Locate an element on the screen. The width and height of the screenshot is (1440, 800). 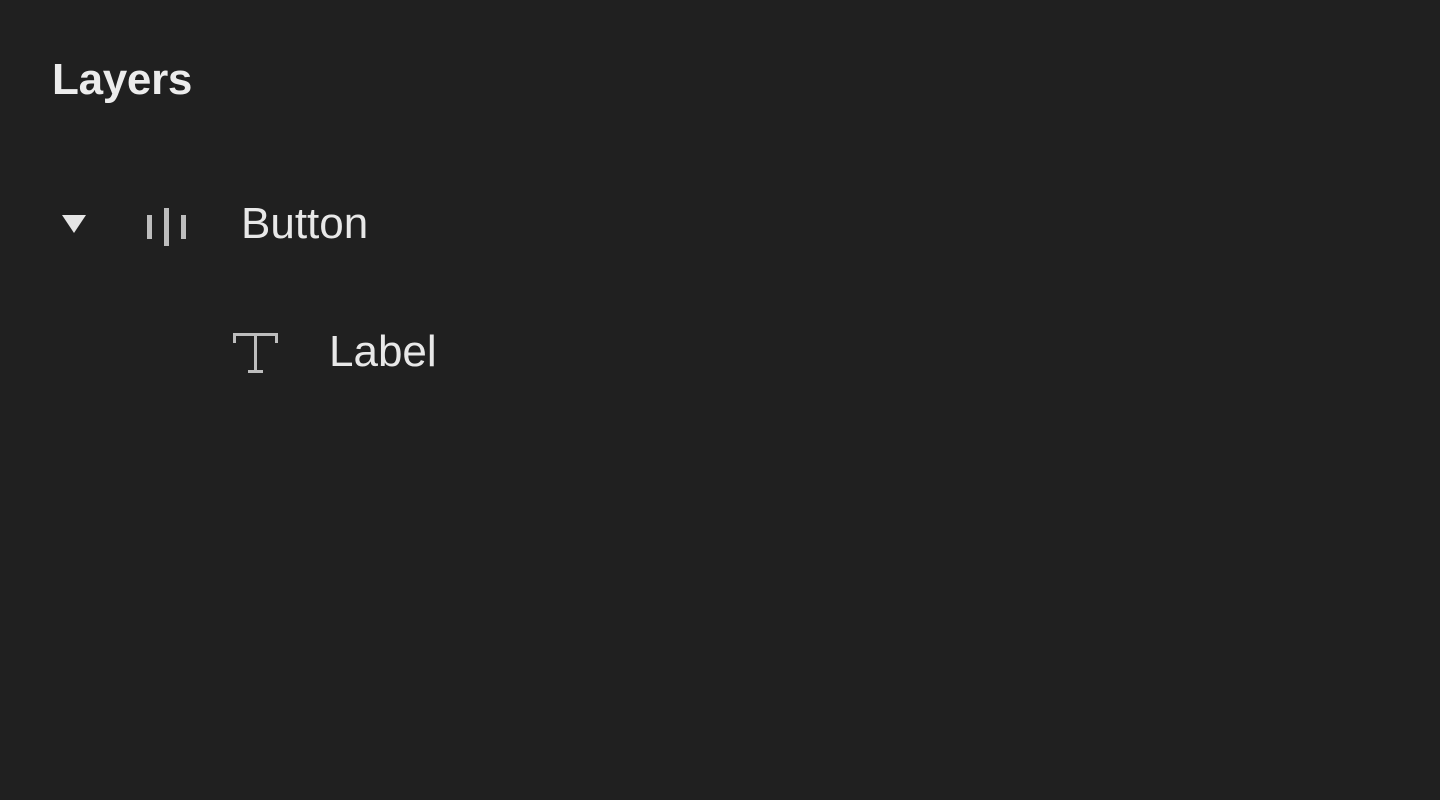
expand-collapse-chevron-icon is located at coordinates (74, 223).